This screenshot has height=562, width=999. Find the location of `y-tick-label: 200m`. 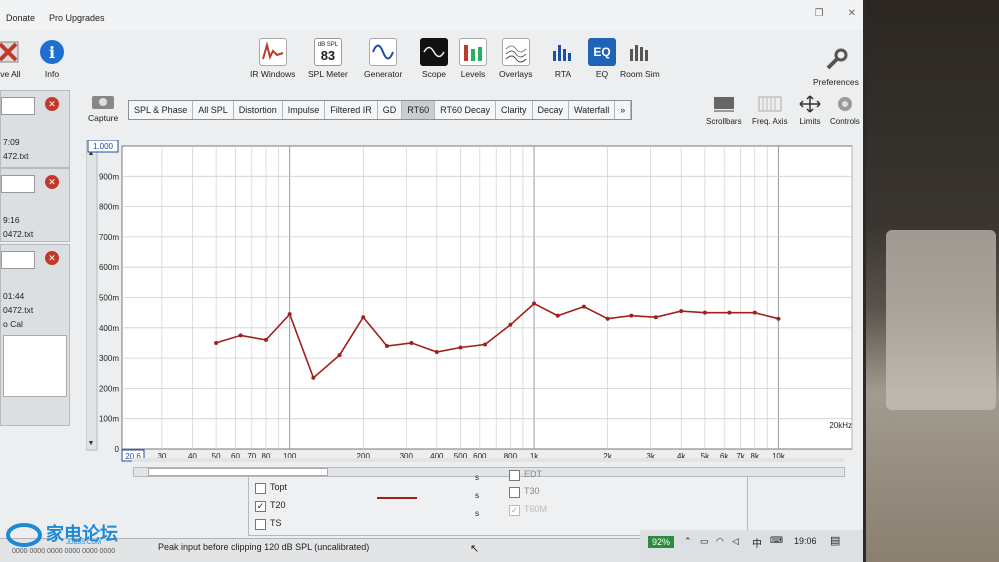

y-tick-label: 200m is located at coordinates (109, 388).